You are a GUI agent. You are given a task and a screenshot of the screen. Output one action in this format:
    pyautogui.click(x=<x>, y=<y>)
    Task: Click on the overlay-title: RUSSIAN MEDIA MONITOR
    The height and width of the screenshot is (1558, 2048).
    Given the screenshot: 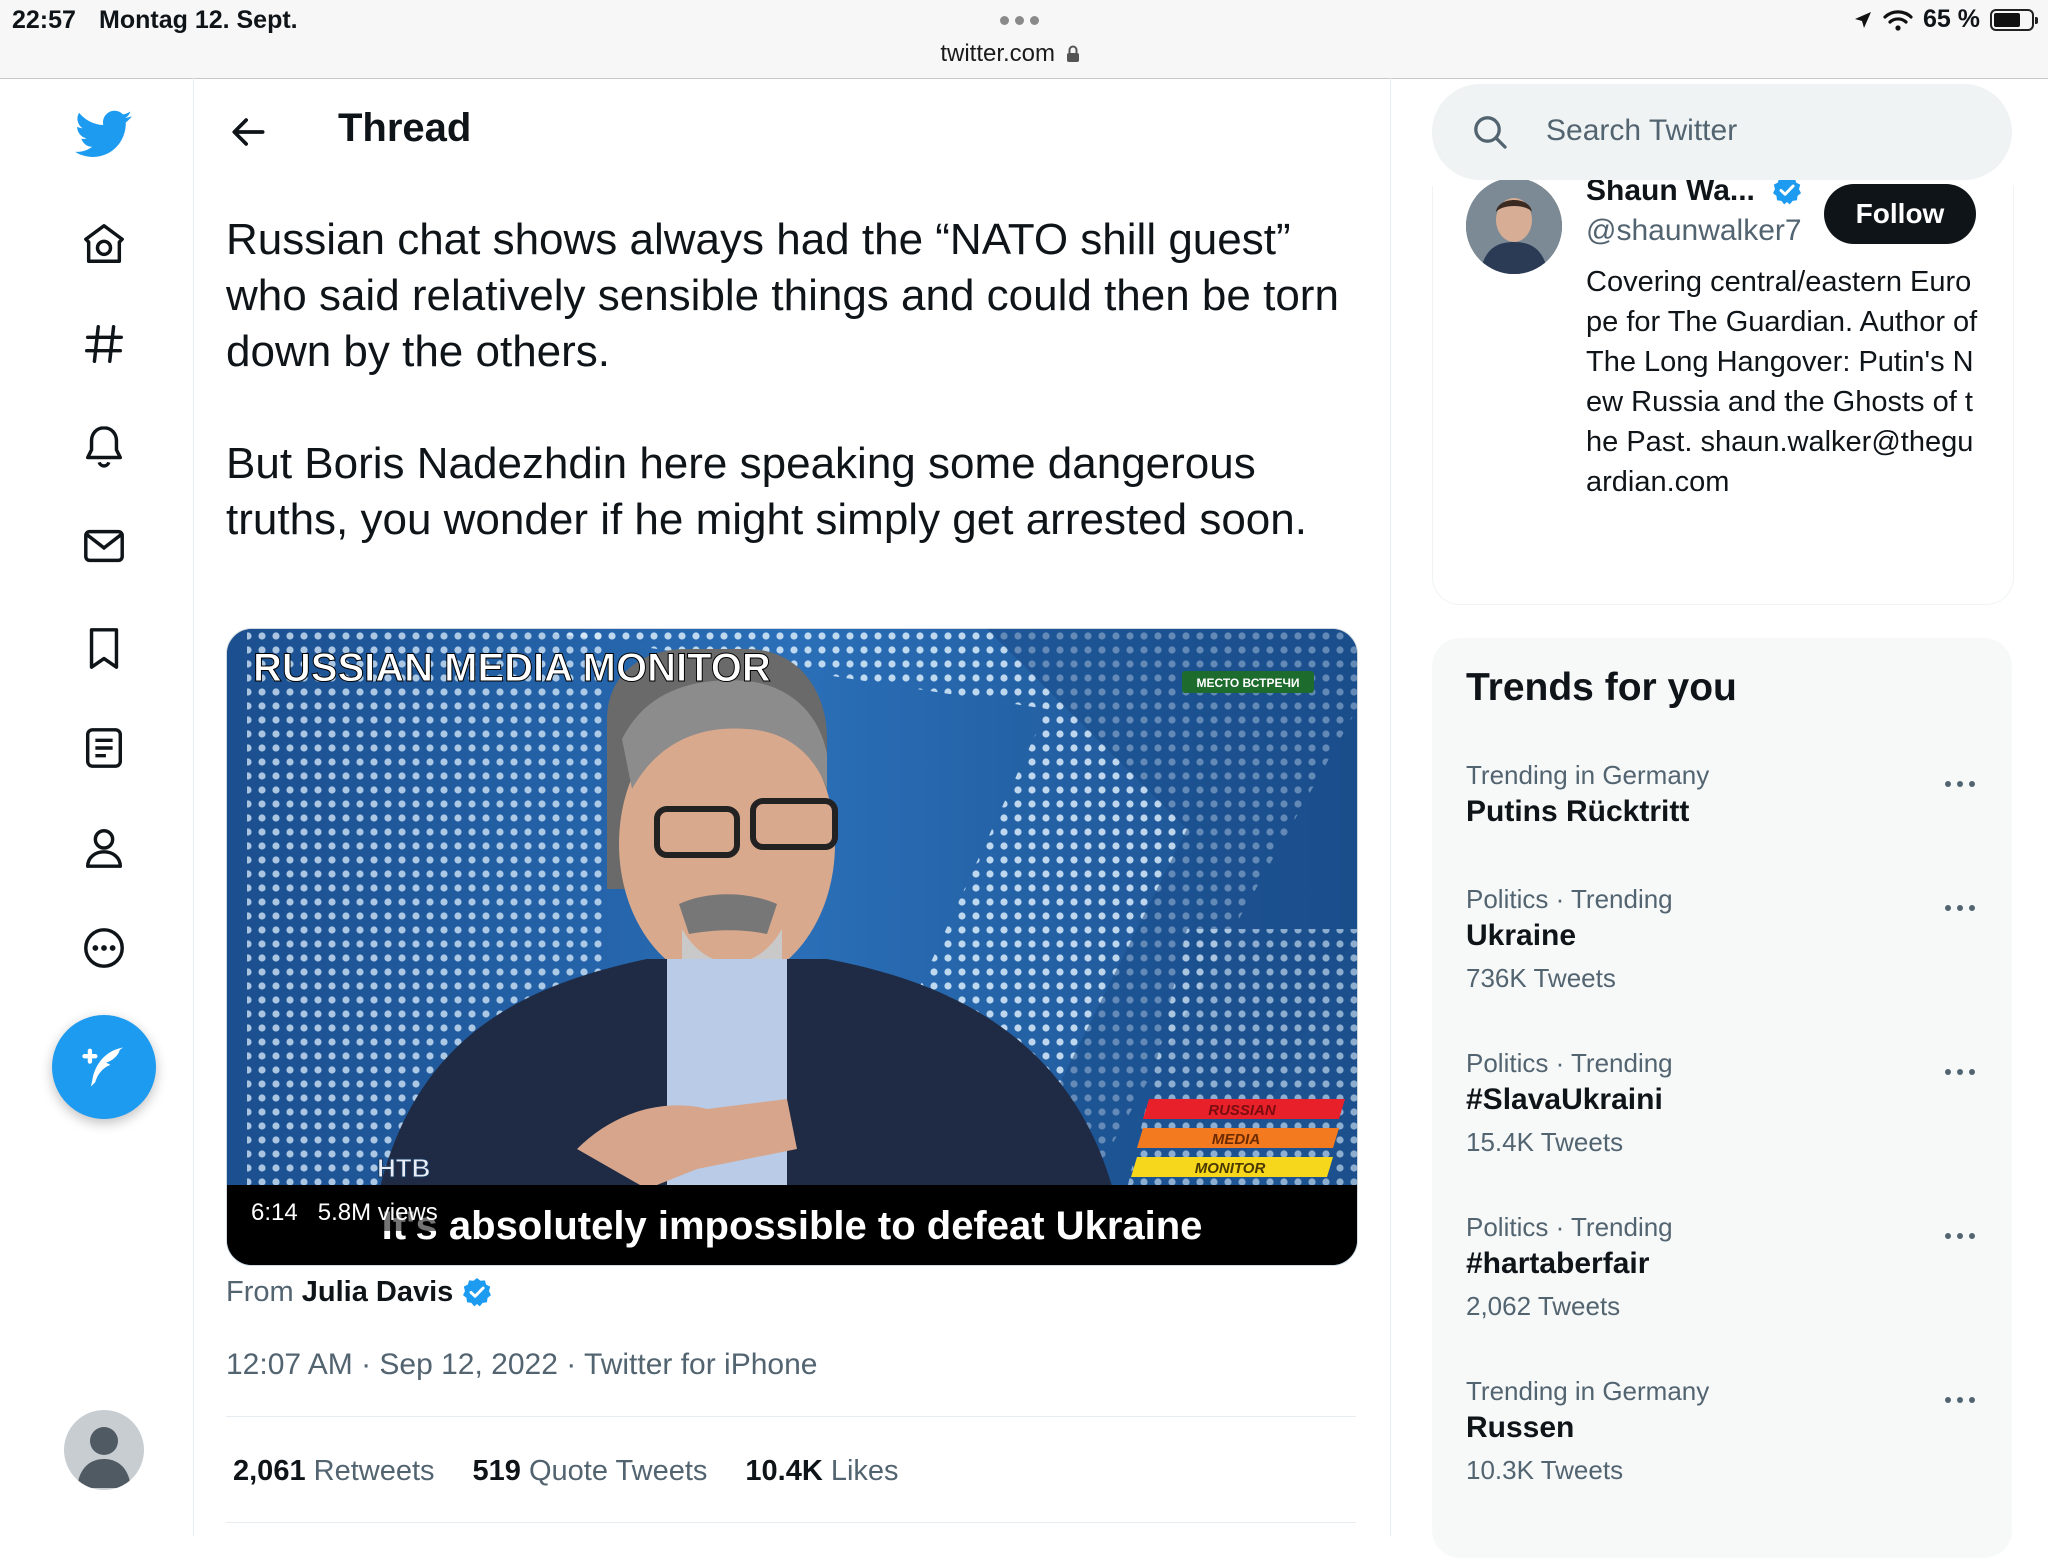 What is the action you would take?
    pyautogui.click(x=512, y=668)
    